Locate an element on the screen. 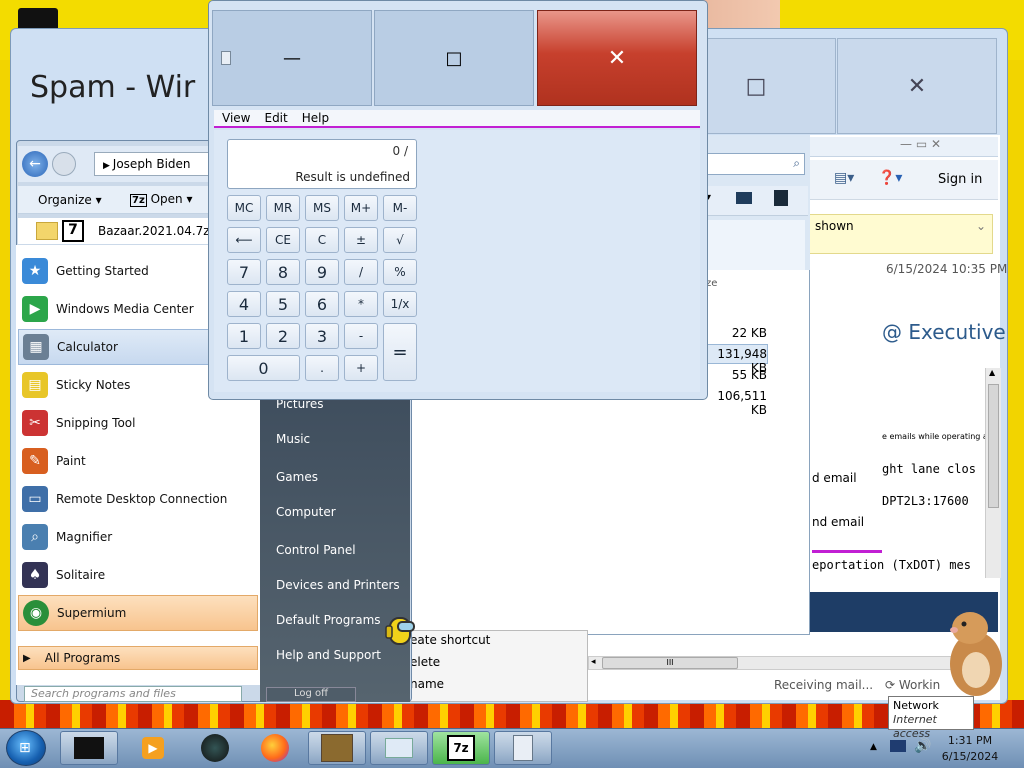 This screenshot has width=1024, height=768. taskbar-calculator is located at coordinates (523, 748).